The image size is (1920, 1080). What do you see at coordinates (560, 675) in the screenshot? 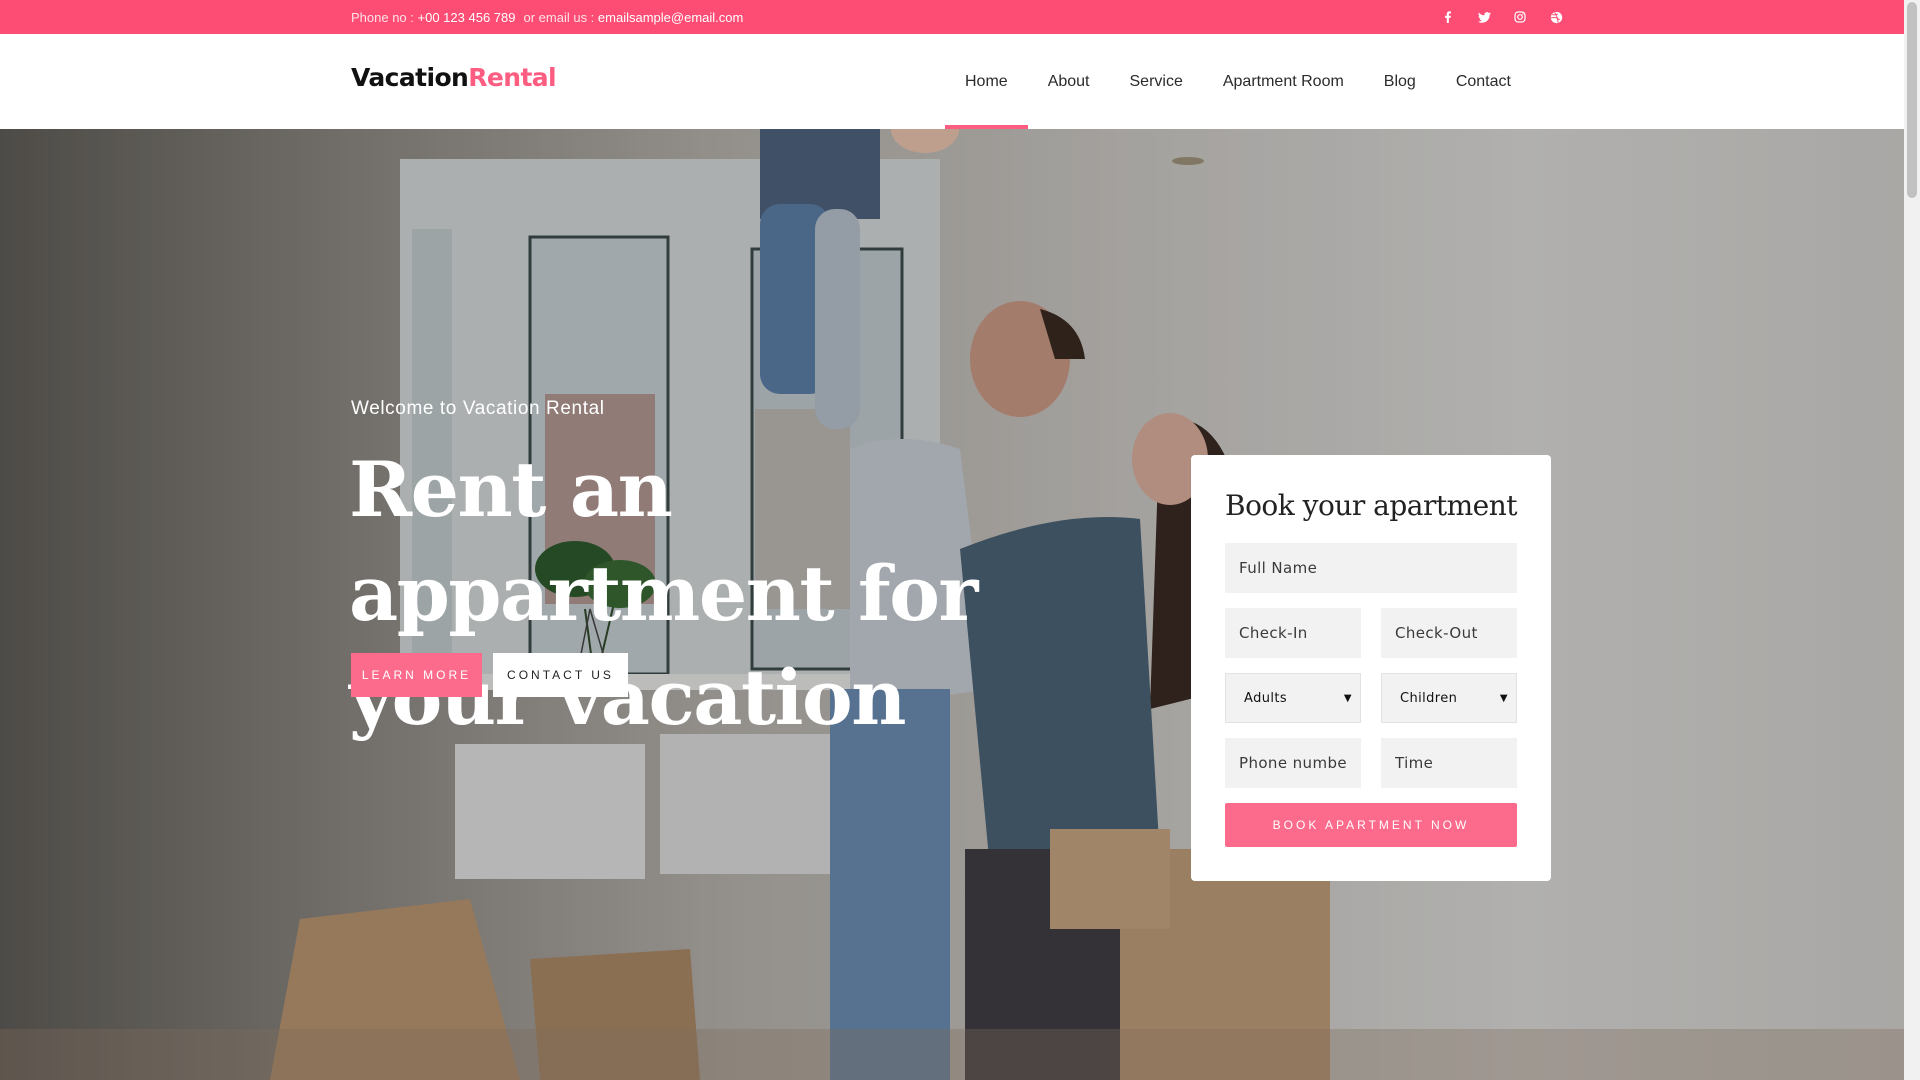
I see `contact-us-button: CONTACT US` at bounding box center [560, 675].